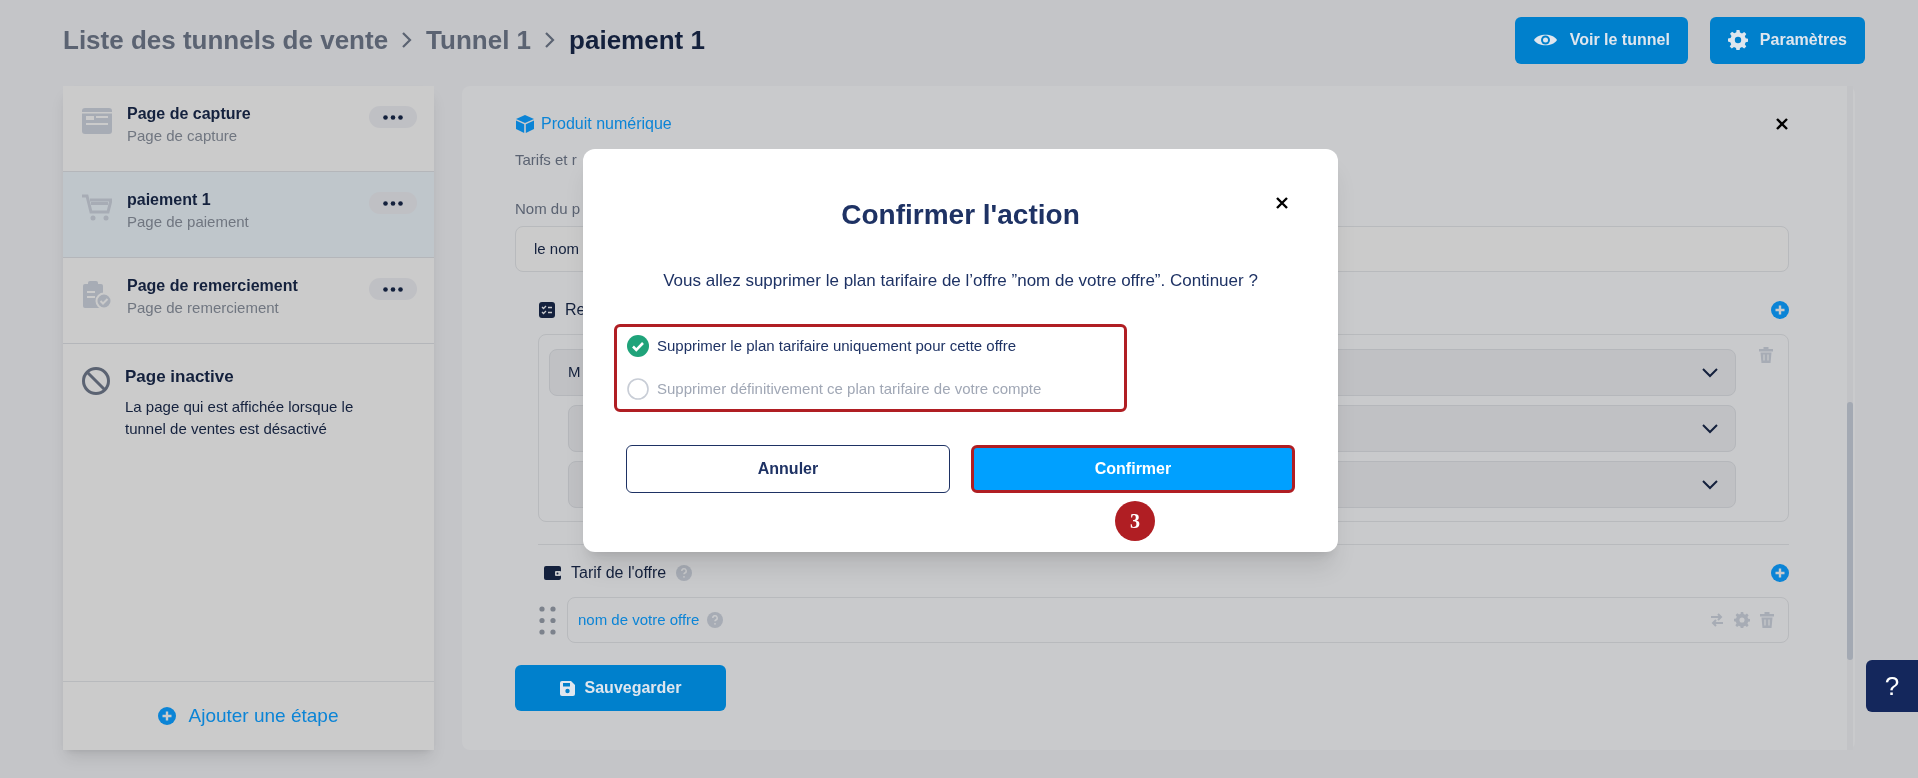  Describe the element at coordinates (1601, 40) in the screenshot. I see `view-button: Voir le tunnel` at that location.